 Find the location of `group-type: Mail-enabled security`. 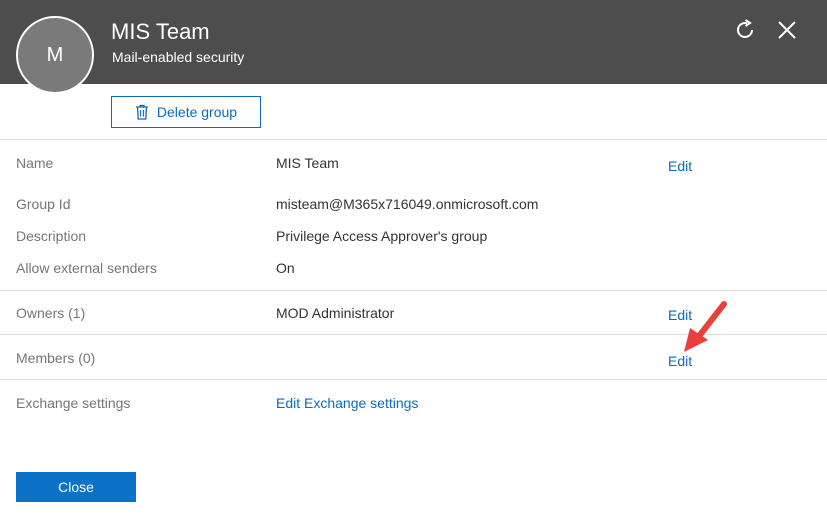

group-type: Mail-enabled security is located at coordinates (178, 57).